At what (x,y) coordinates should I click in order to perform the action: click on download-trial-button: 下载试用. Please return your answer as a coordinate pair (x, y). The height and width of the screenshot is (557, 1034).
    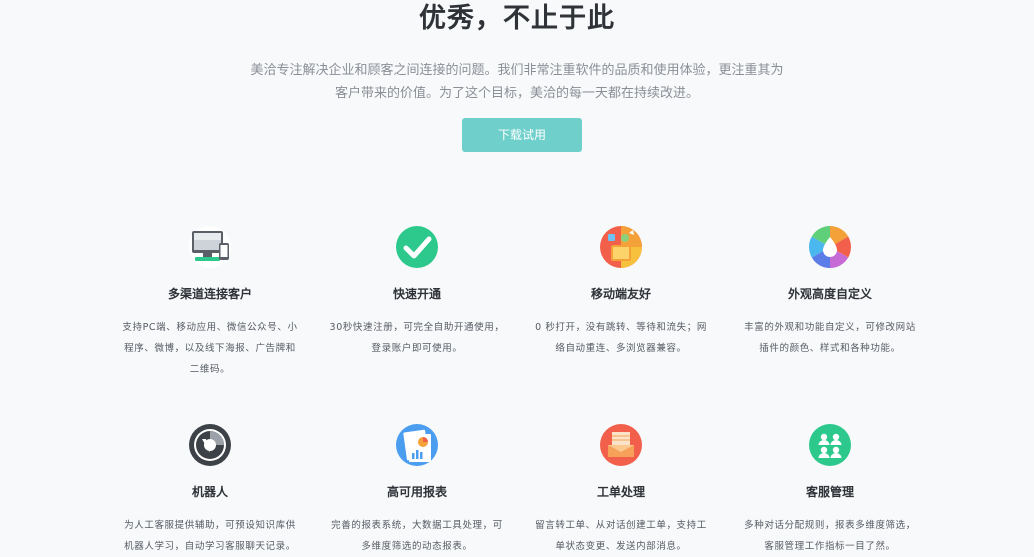
    Looking at the image, I should click on (522, 135).